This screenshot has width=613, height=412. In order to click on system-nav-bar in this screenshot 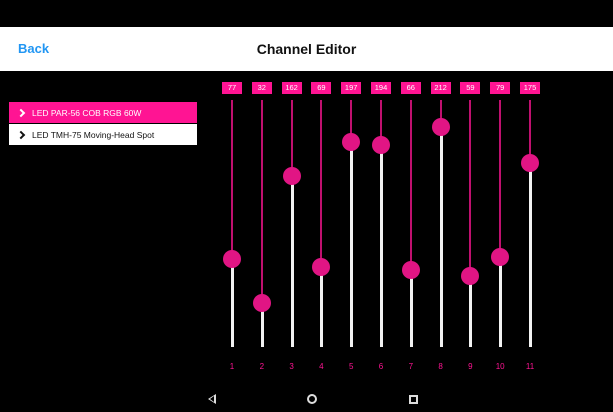, I will do `click(306, 399)`.